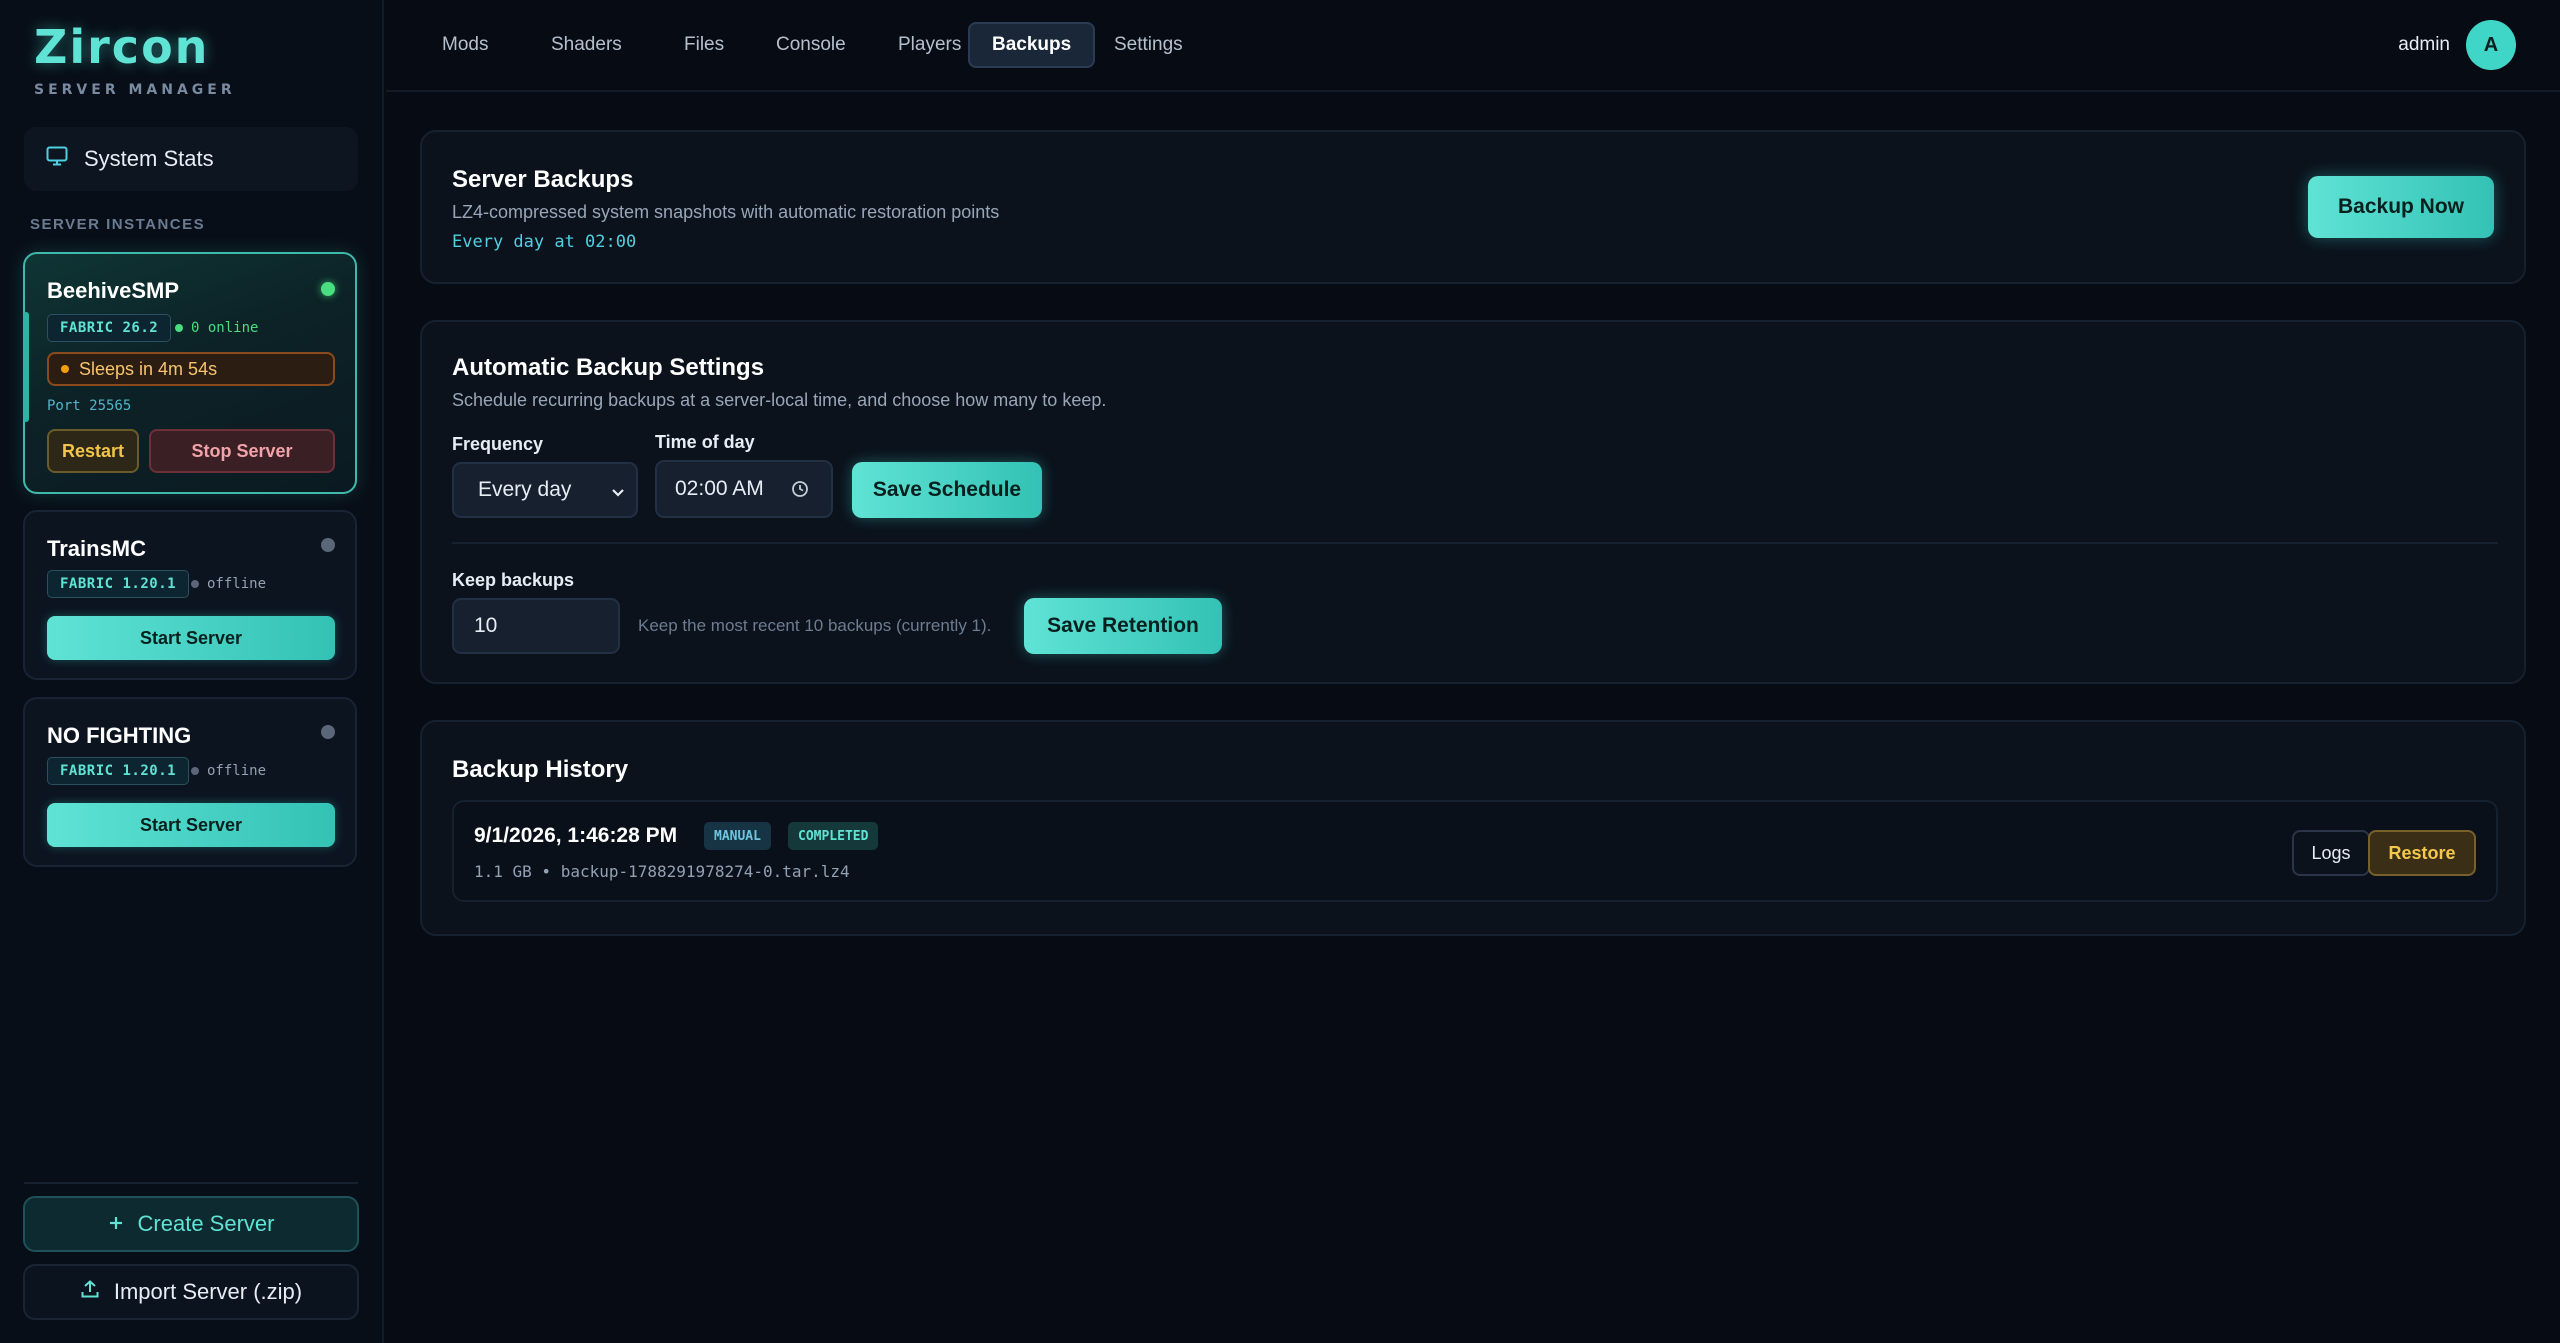 Image resolution: width=2560 pixels, height=1343 pixels. What do you see at coordinates (544, 242) in the screenshot?
I see `schedule-summary: Every day at 02:00` at bounding box center [544, 242].